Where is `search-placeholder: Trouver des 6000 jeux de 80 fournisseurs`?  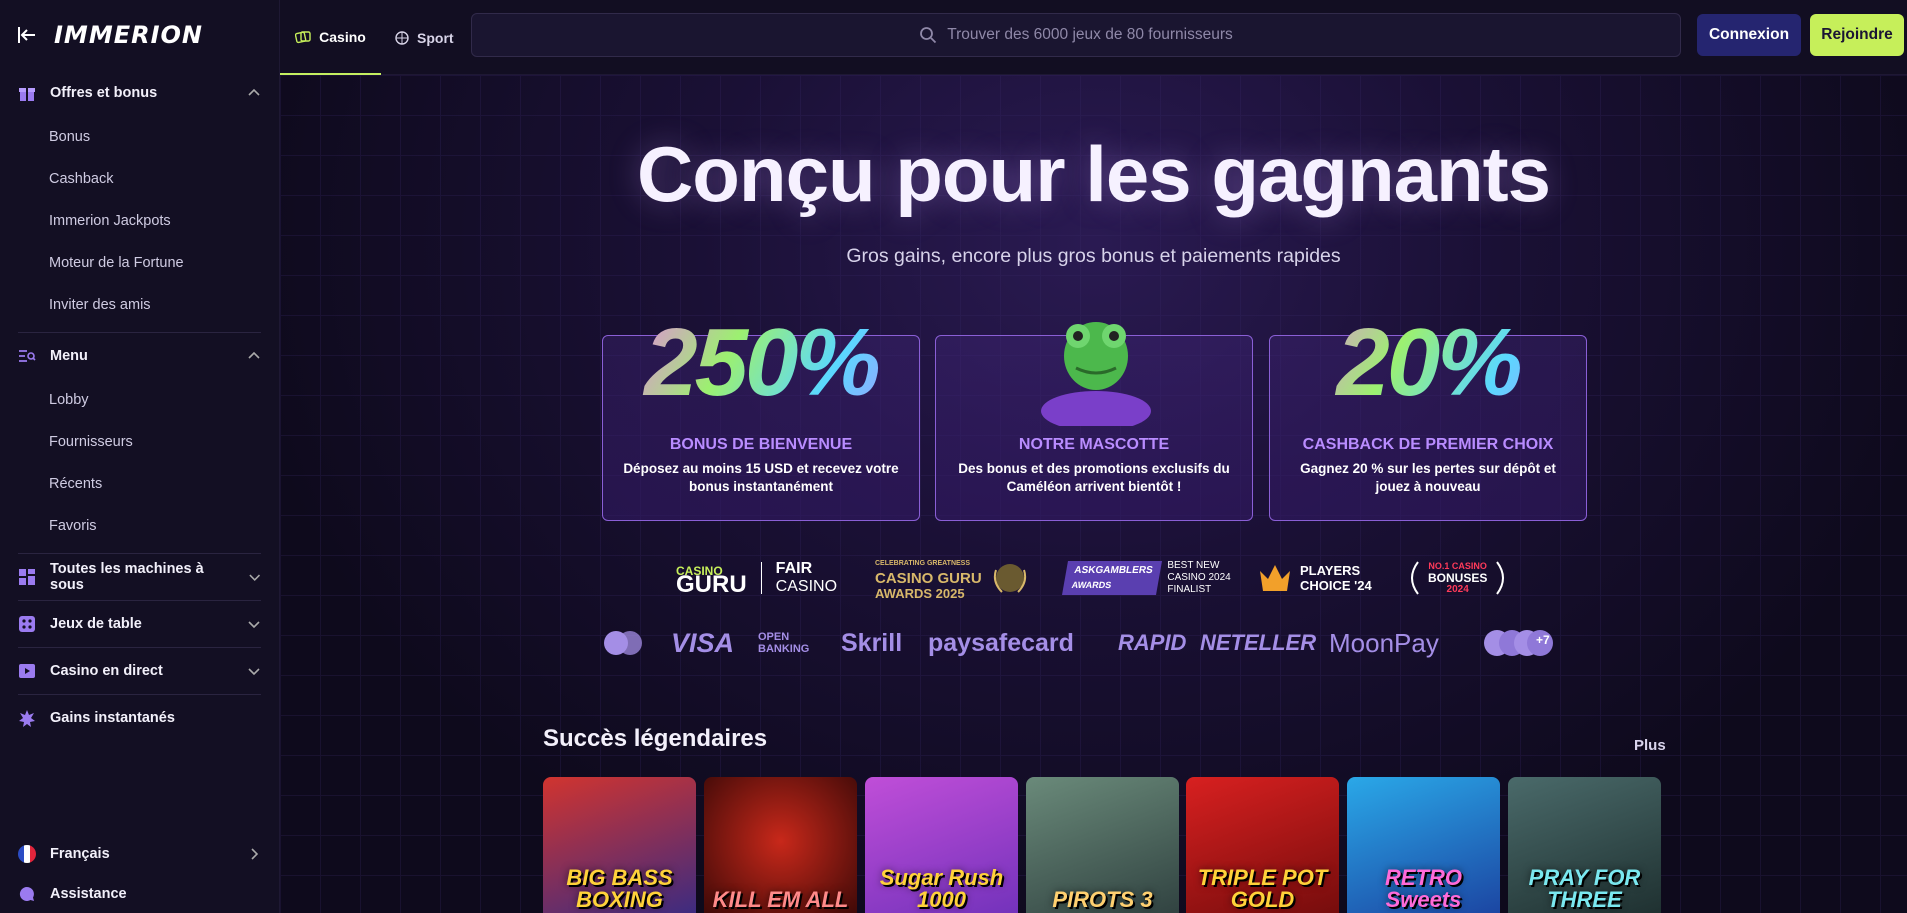
search-placeholder: Trouver des 6000 jeux de 80 fournisseurs is located at coordinates (1090, 34).